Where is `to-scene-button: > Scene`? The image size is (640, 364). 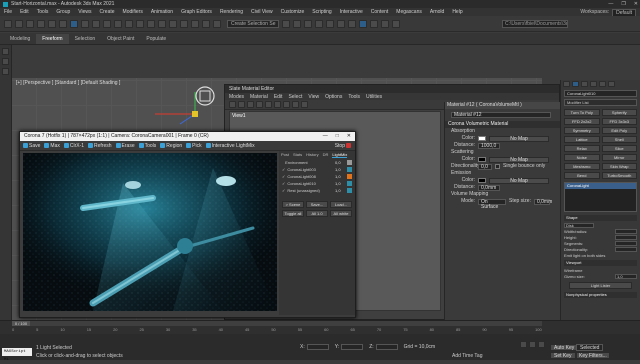 to-scene-button: > Scene is located at coordinates (293, 204).